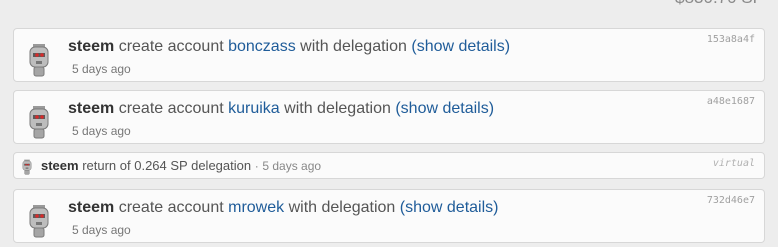 The image size is (778, 247). What do you see at coordinates (254, 108) in the screenshot?
I see `account-link: kuruika` at bounding box center [254, 108].